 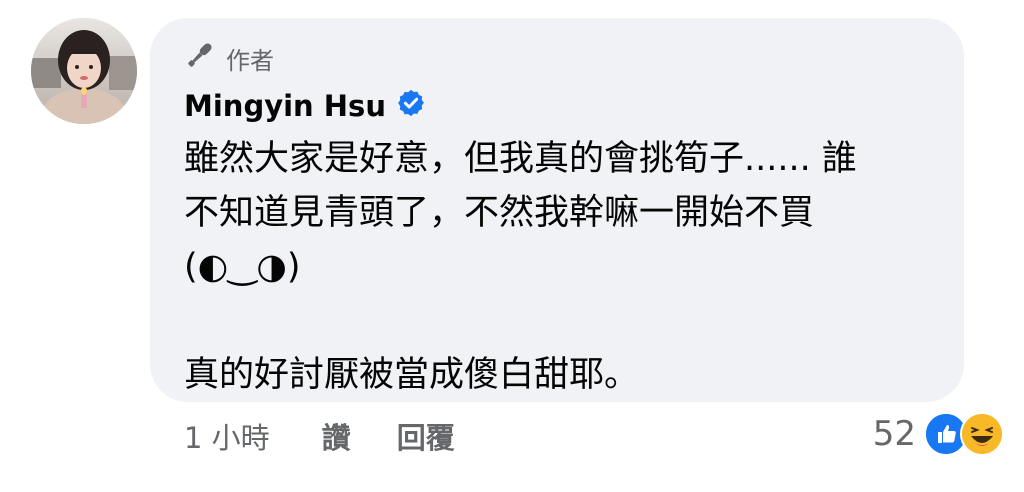 I want to click on author-name: Mingyin Hsu, so click(x=285, y=106).